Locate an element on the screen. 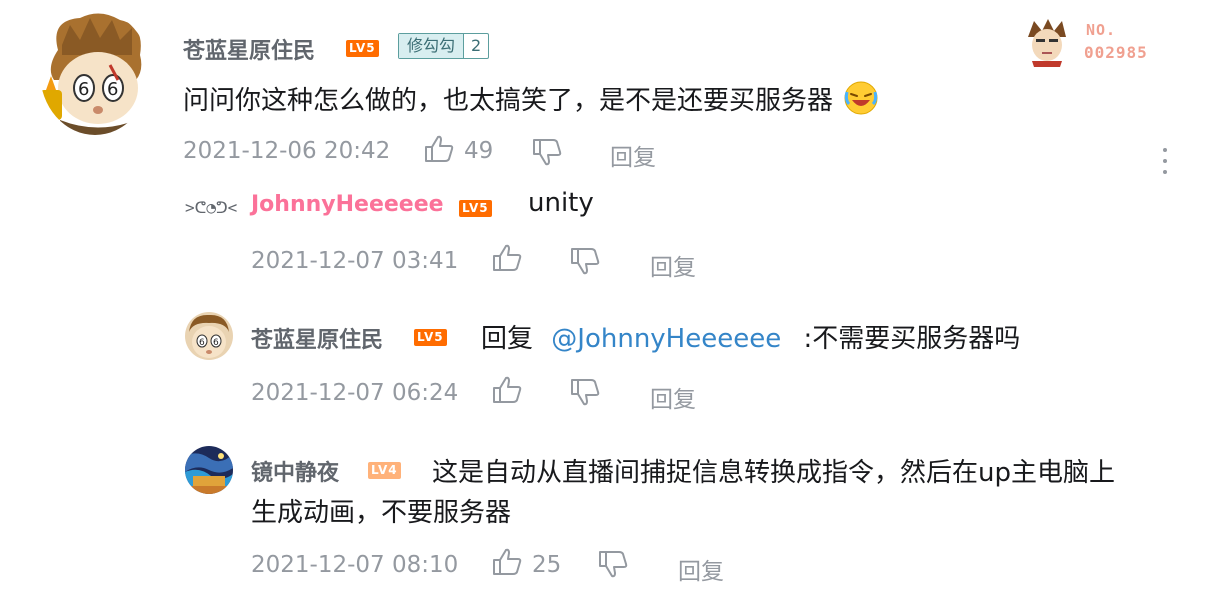 This screenshot has width=1212, height=590. comment-timestamp: 2021-12-06 20:42 is located at coordinates (287, 151).